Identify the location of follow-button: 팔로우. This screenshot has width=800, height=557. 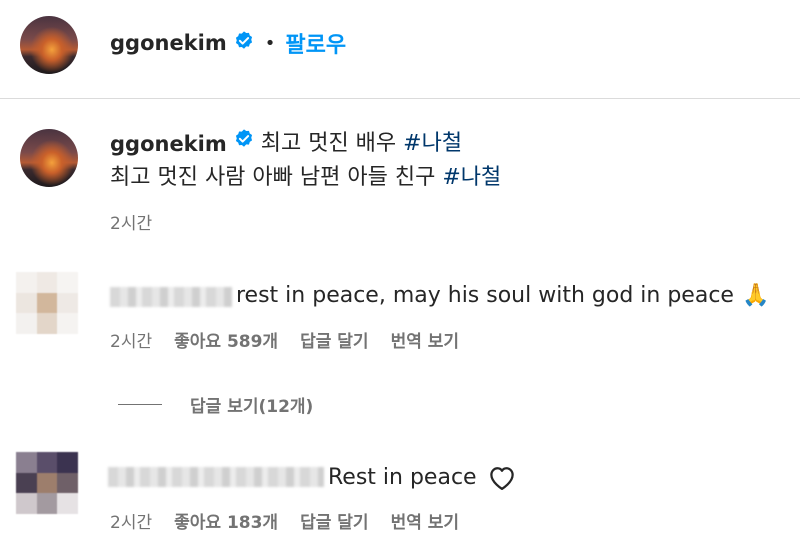
(315, 43).